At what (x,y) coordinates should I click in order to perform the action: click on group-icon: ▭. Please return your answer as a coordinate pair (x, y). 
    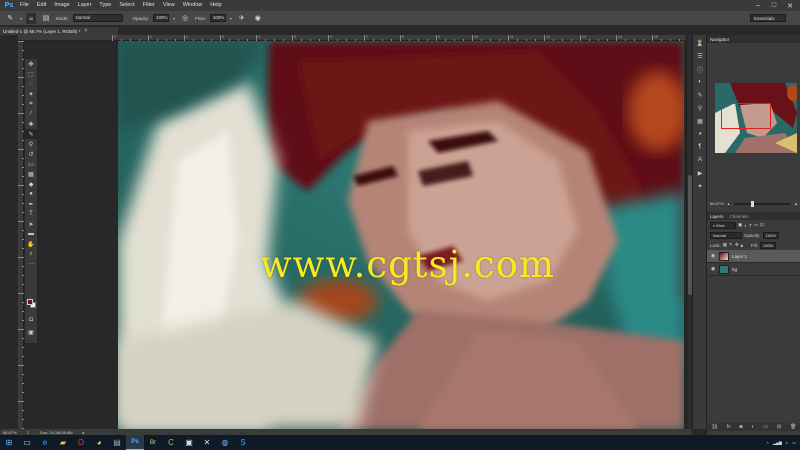
    Looking at the image, I should click on (765, 427).